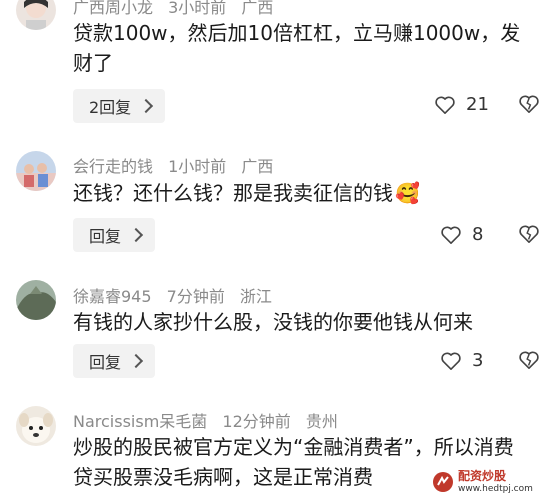  Describe the element at coordinates (113, 166) in the screenshot. I see `username: 会行走的钱` at that location.